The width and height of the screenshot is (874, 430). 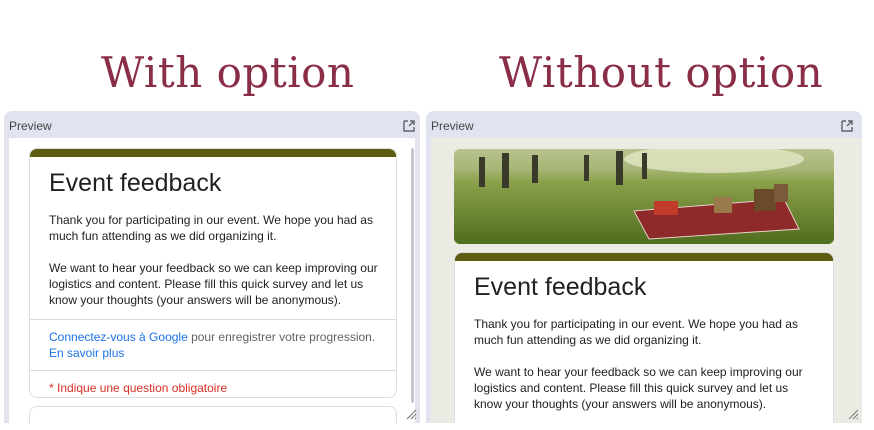 I want to click on heading-without-option: Without option, so click(x=661, y=72).